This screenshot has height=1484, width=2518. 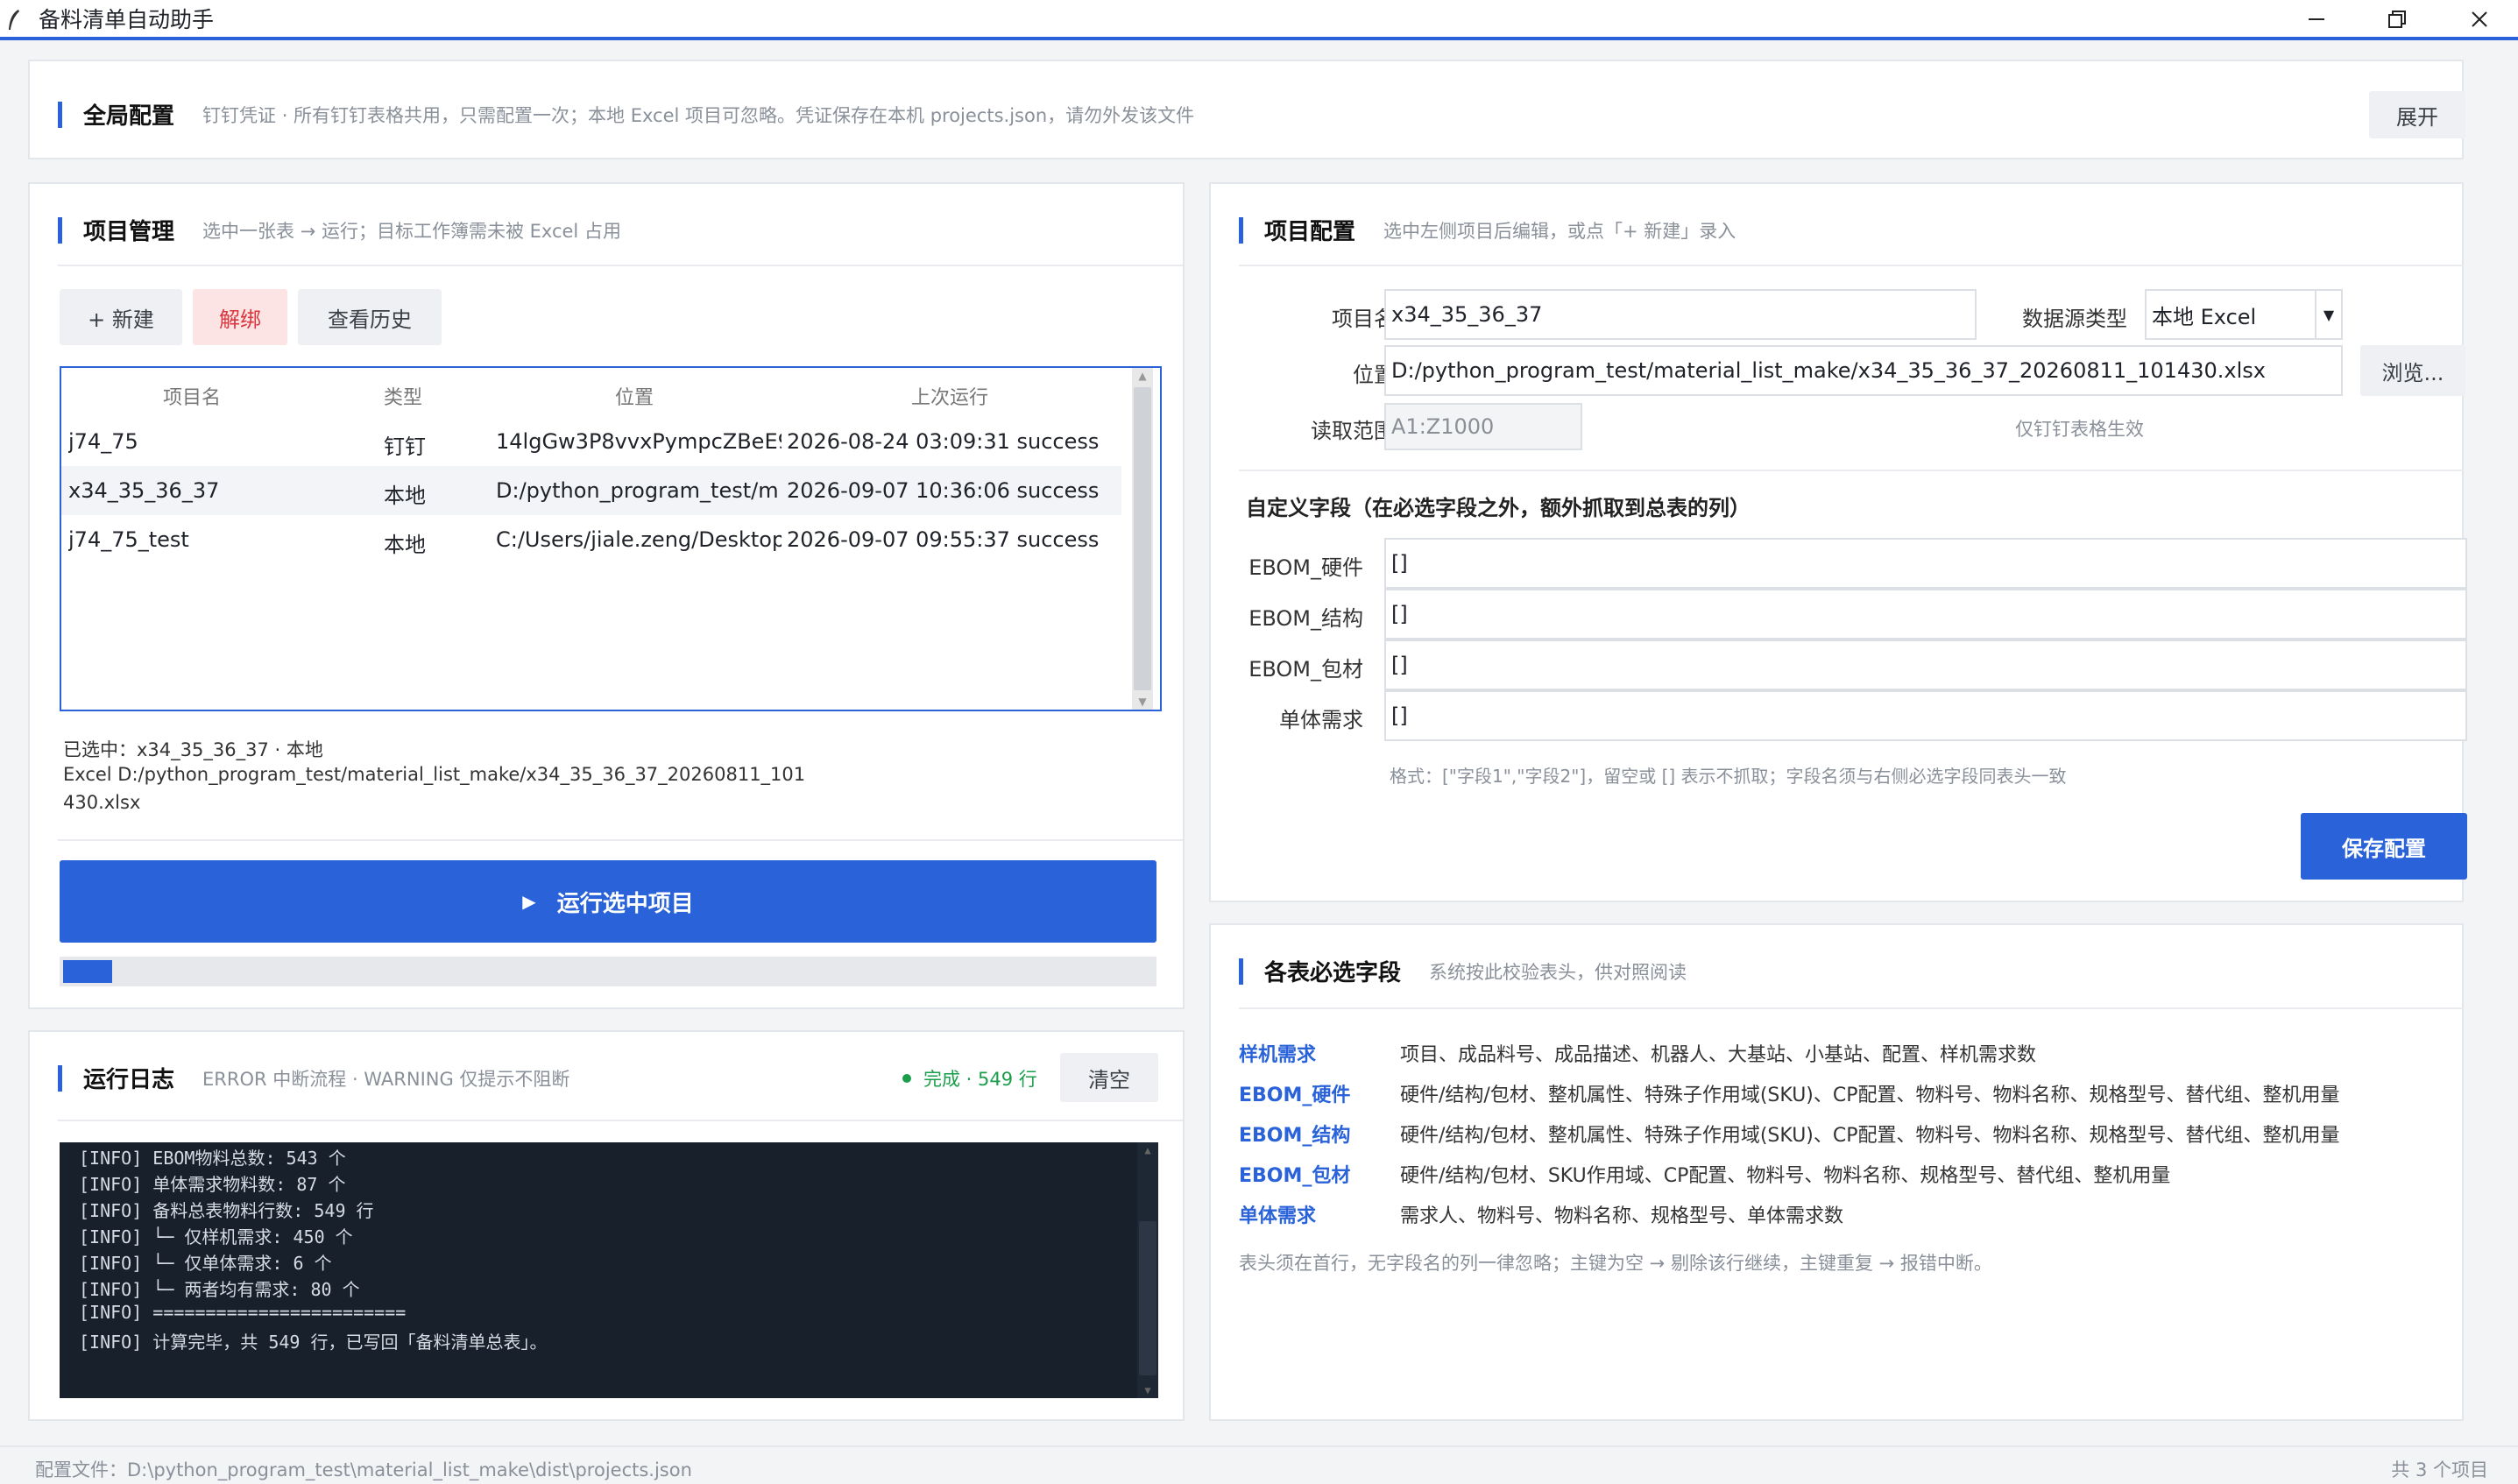 What do you see at coordinates (1558, 972) in the screenshot?
I see `required-fields-subtitle: 系统按此校验表头，供对照阅读` at bounding box center [1558, 972].